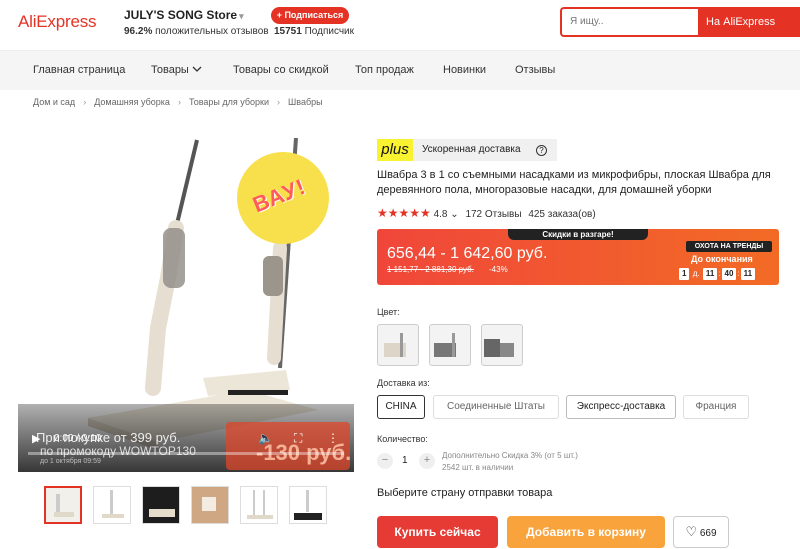  I want to click on select-country-text: Выберите страну отправки товара, so click(465, 493).